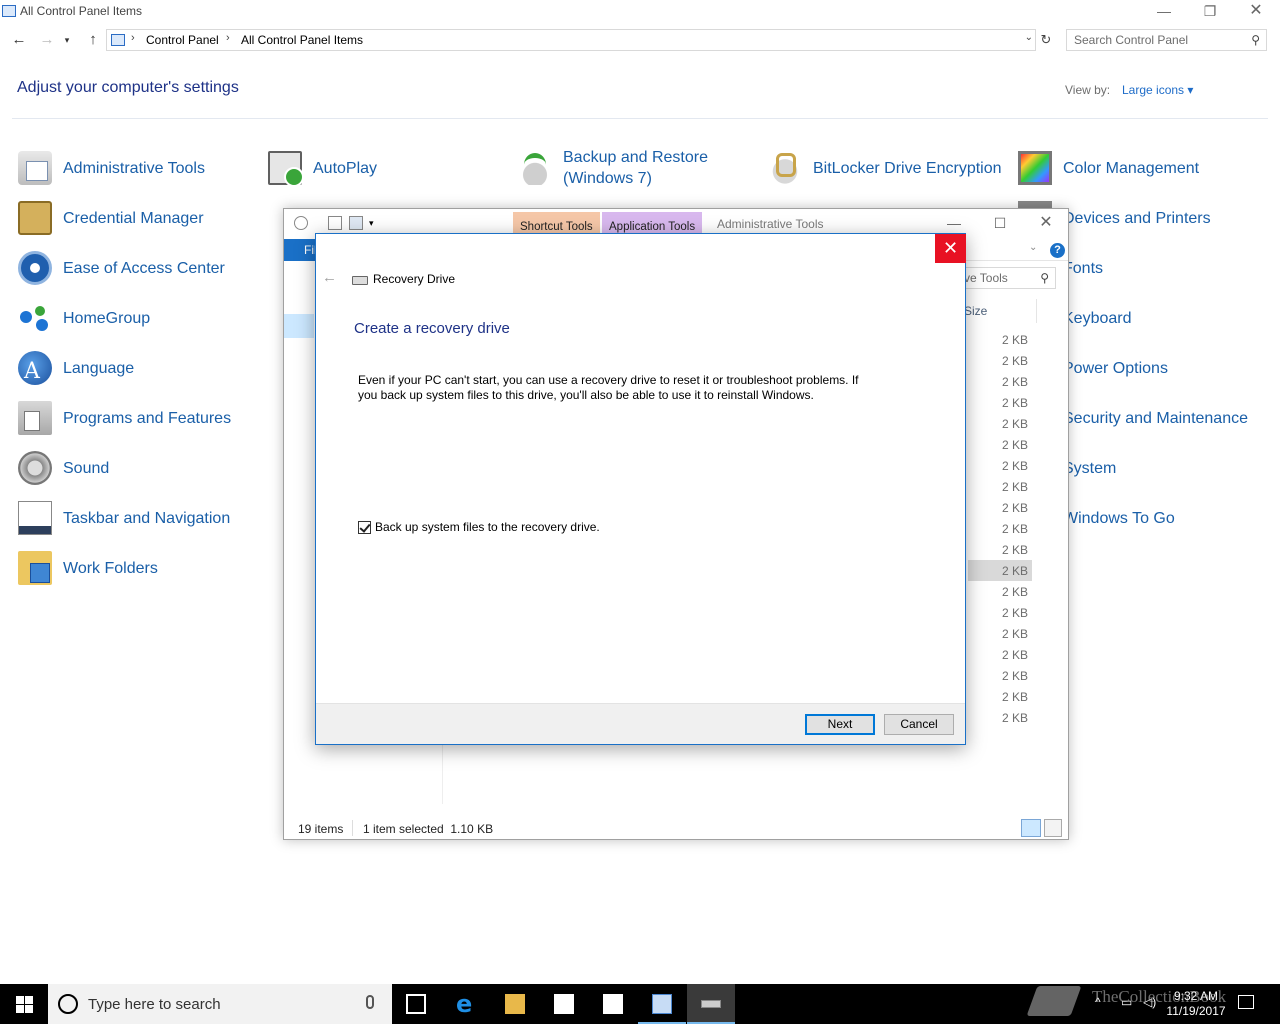 The image size is (1280, 1024). What do you see at coordinates (1046, 40) in the screenshot?
I see `refresh-icon: ↻` at bounding box center [1046, 40].